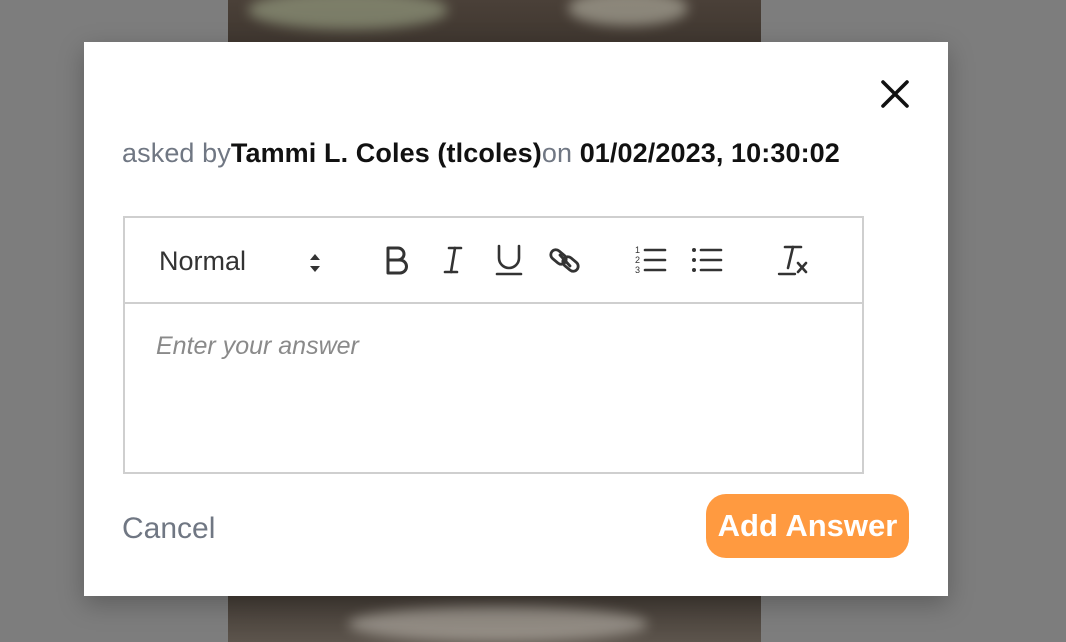  I want to click on underline-icon, so click(509, 260).